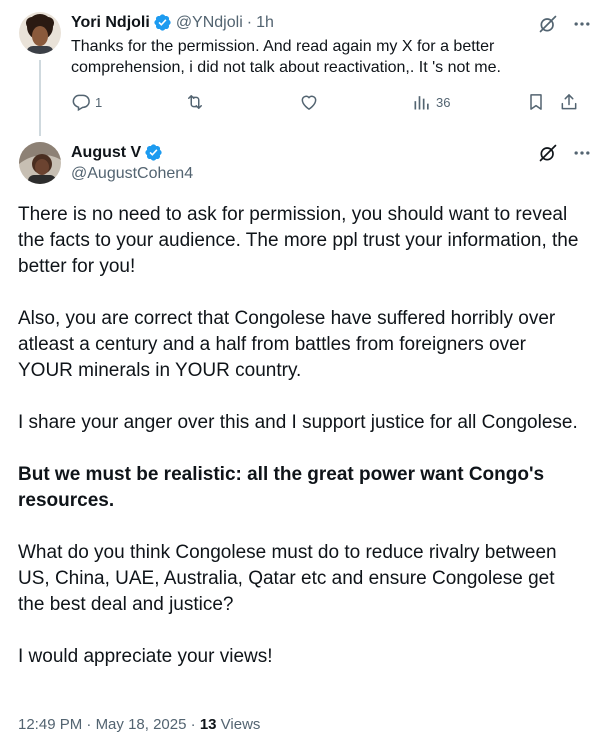 The width and height of the screenshot is (598, 746). I want to click on views-count: 36, so click(443, 102).